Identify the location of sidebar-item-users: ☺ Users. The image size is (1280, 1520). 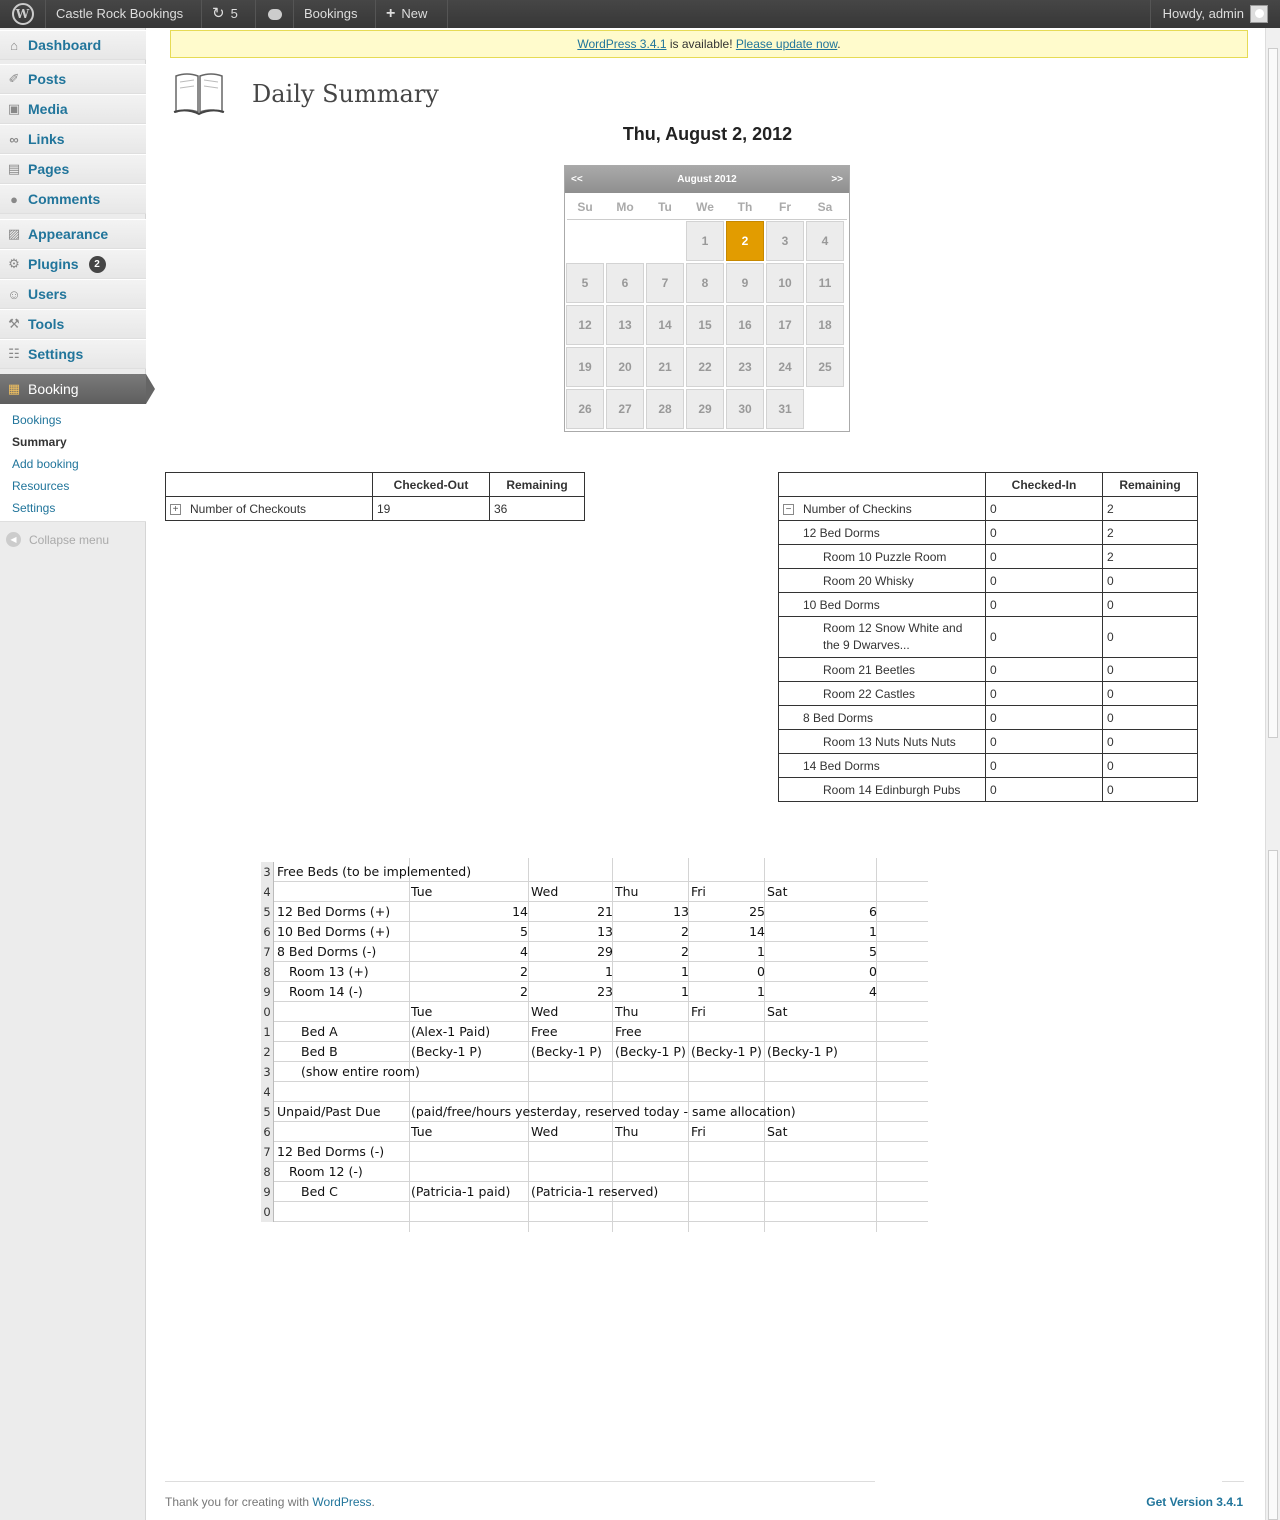
(73, 294).